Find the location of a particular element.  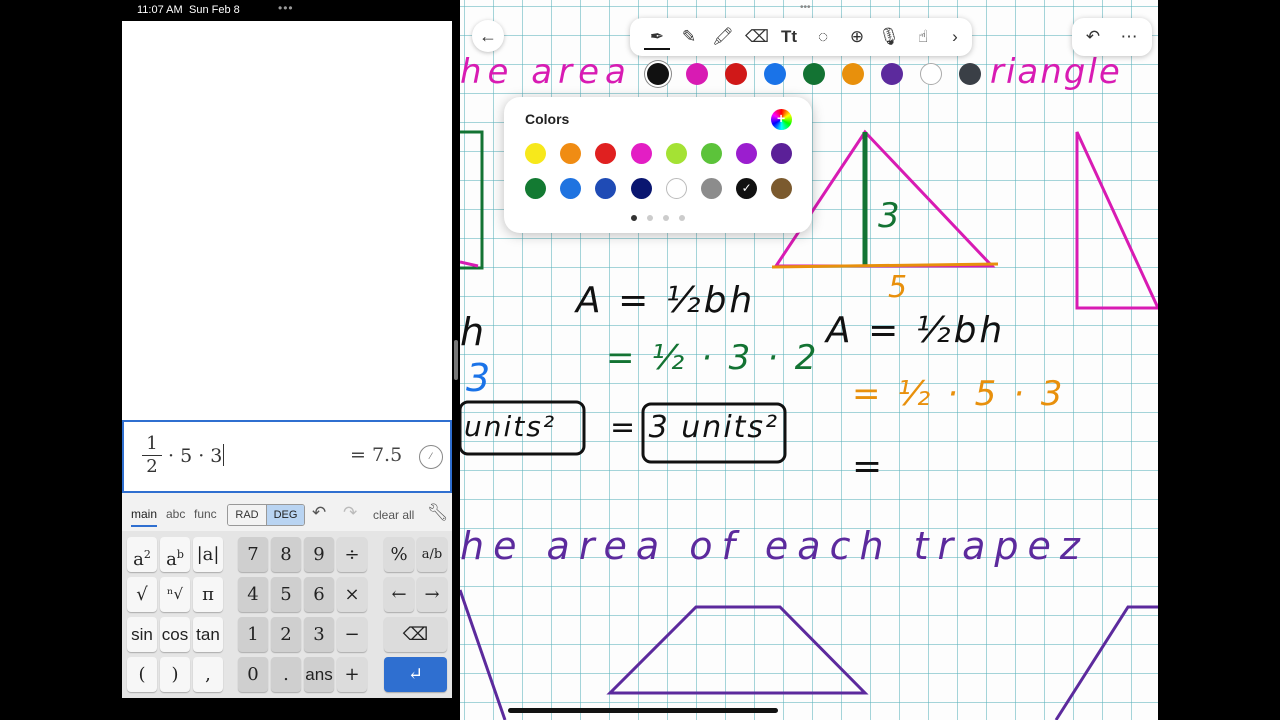

key-divide: ÷ is located at coordinates (352, 554).